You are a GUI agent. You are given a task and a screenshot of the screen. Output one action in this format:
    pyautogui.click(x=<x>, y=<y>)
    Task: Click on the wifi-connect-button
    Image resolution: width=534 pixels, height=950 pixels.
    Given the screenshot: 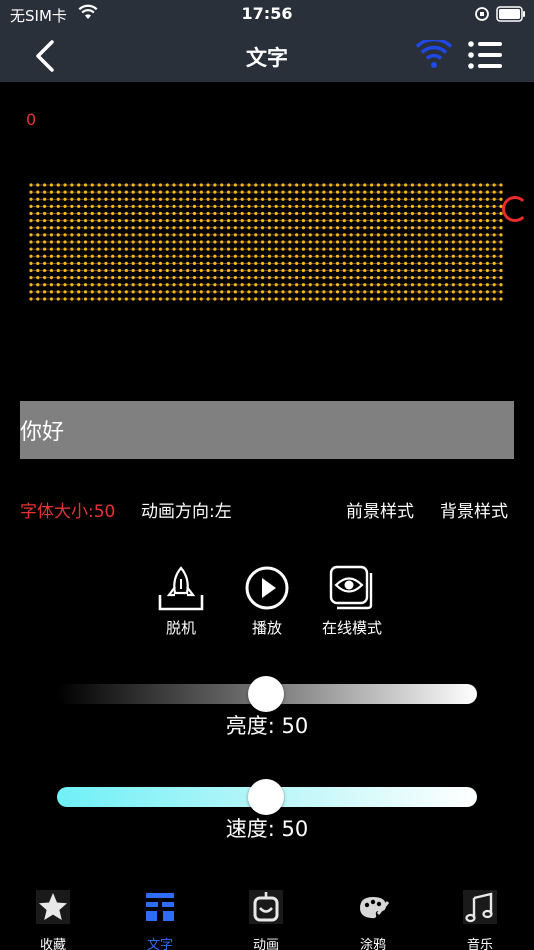 What is the action you would take?
    pyautogui.click(x=434, y=53)
    